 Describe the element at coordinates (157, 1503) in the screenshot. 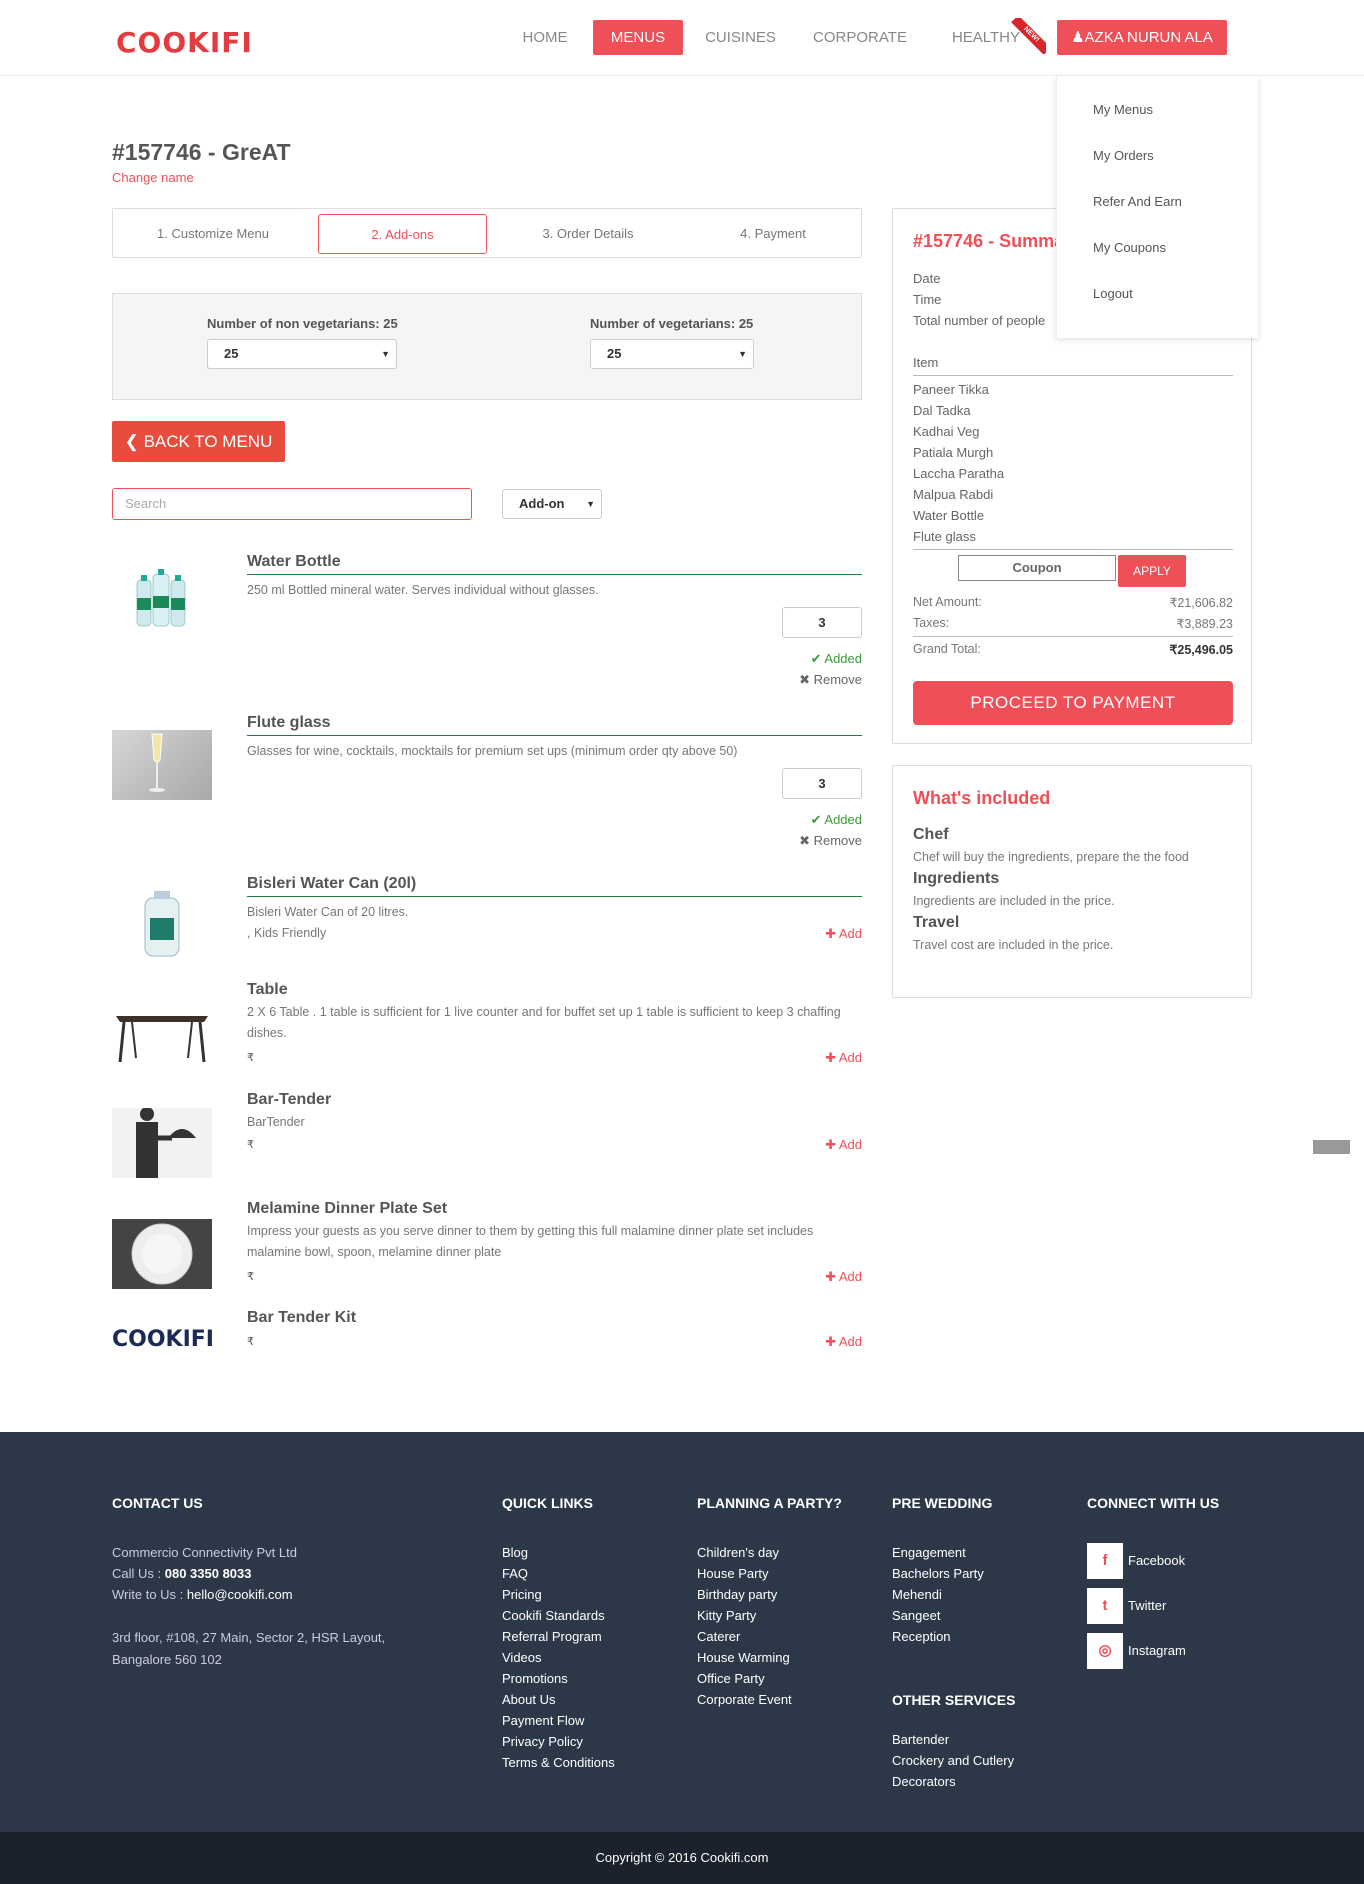

I see `contact-heading: CONTACT US` at that location.